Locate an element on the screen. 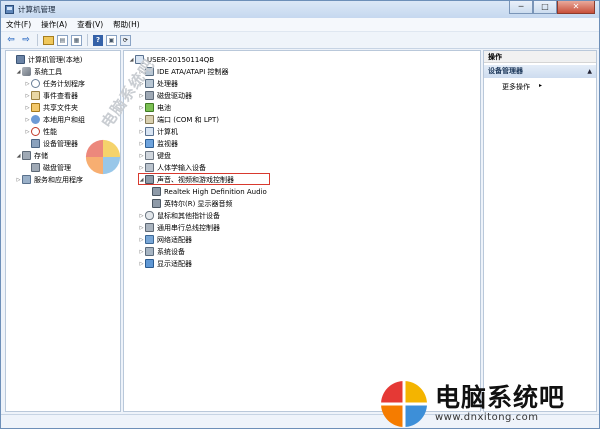 The width and height of the screenshot is (600, 429). tree-item-device-manager: 设备管理器 is located at coordinates (51, 143).